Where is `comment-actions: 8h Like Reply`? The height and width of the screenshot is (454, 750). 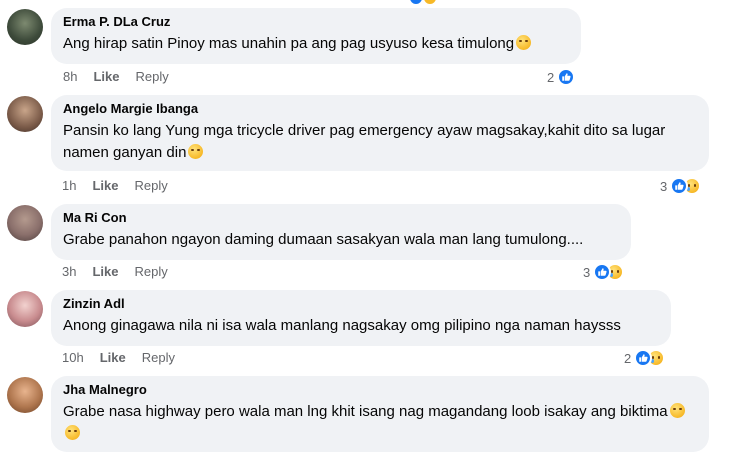
comment-actions: 8h Like Reply is located at coordinates (116, 77).